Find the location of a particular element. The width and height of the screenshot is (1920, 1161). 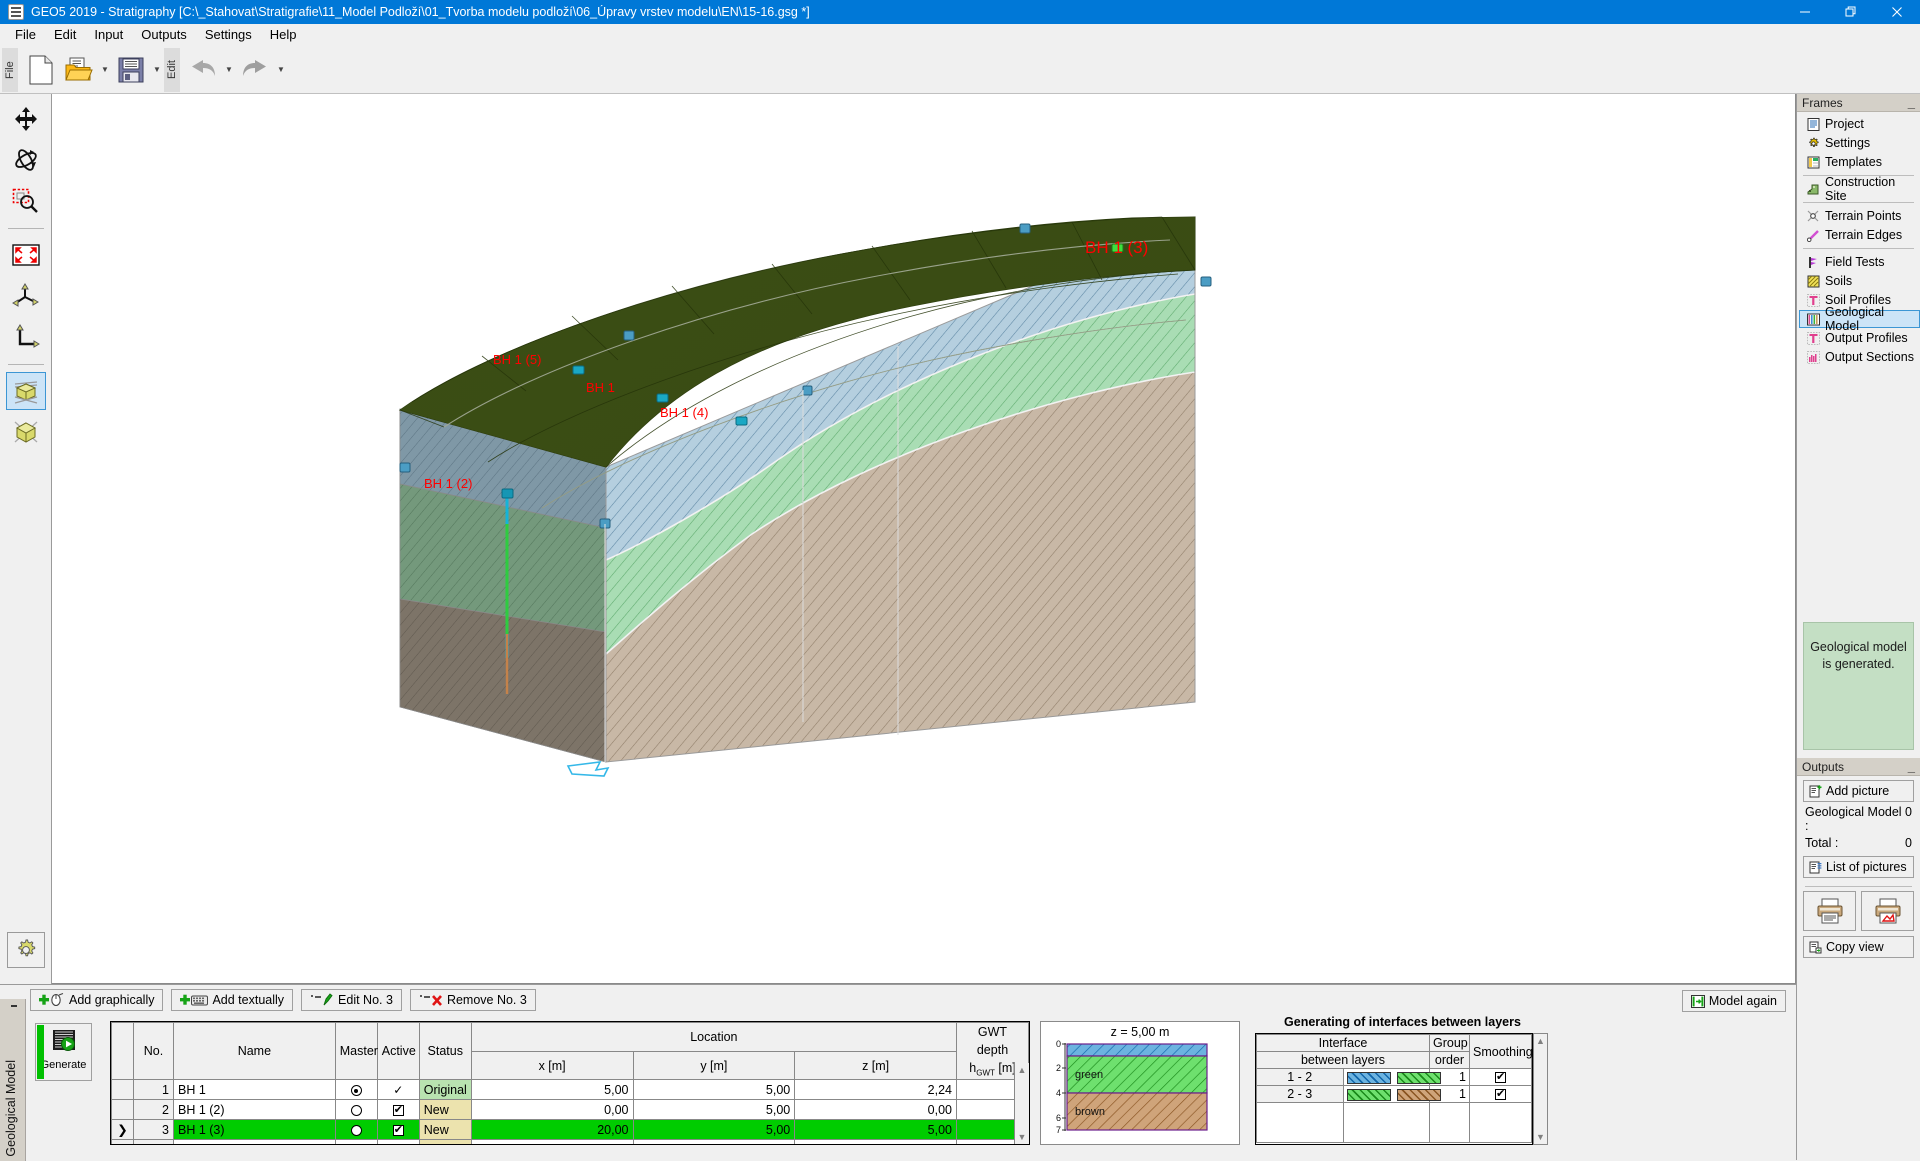

sidebar-item-project: Project is located at coordinates (1859, 124).